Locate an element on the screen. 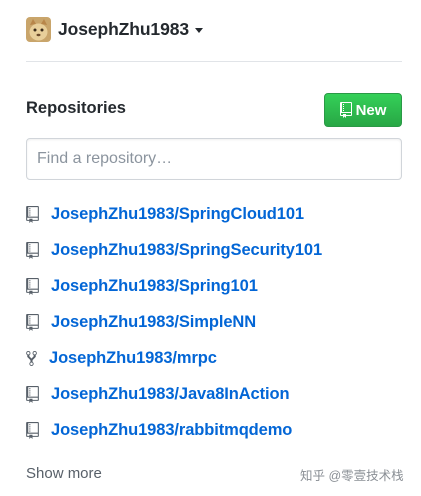 The width and height of the screenshot is (421, 496). account-switcher: JosephZhu1983 is located at coordinates (114, 29).